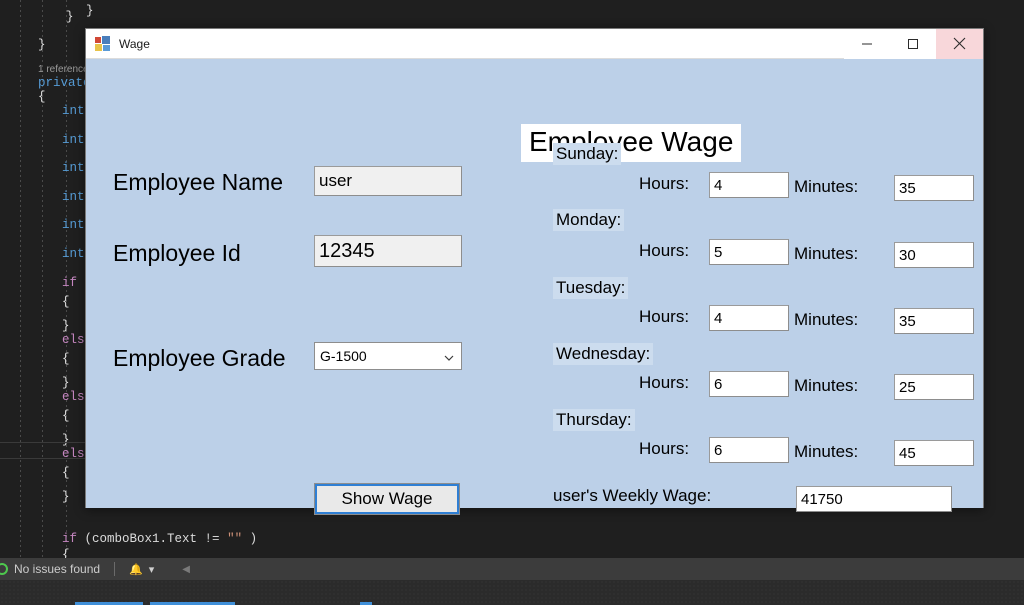 This screenshot has width=1024, height=605. I want to click on code-line: 1 reference, so click(63, 69).